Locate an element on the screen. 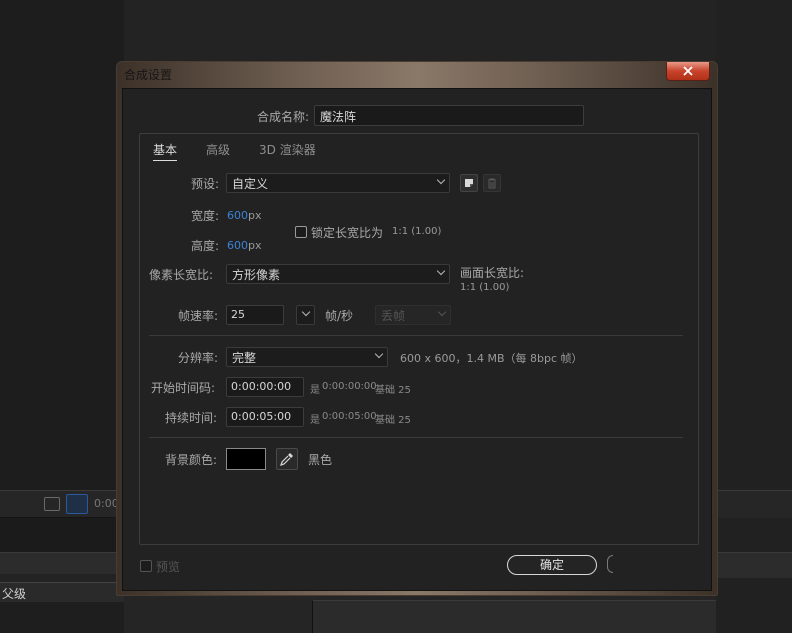 The height and width of the screenshot is (633, 792). comp-name-input: 魔法阵 is located at coordinates (449, 115).